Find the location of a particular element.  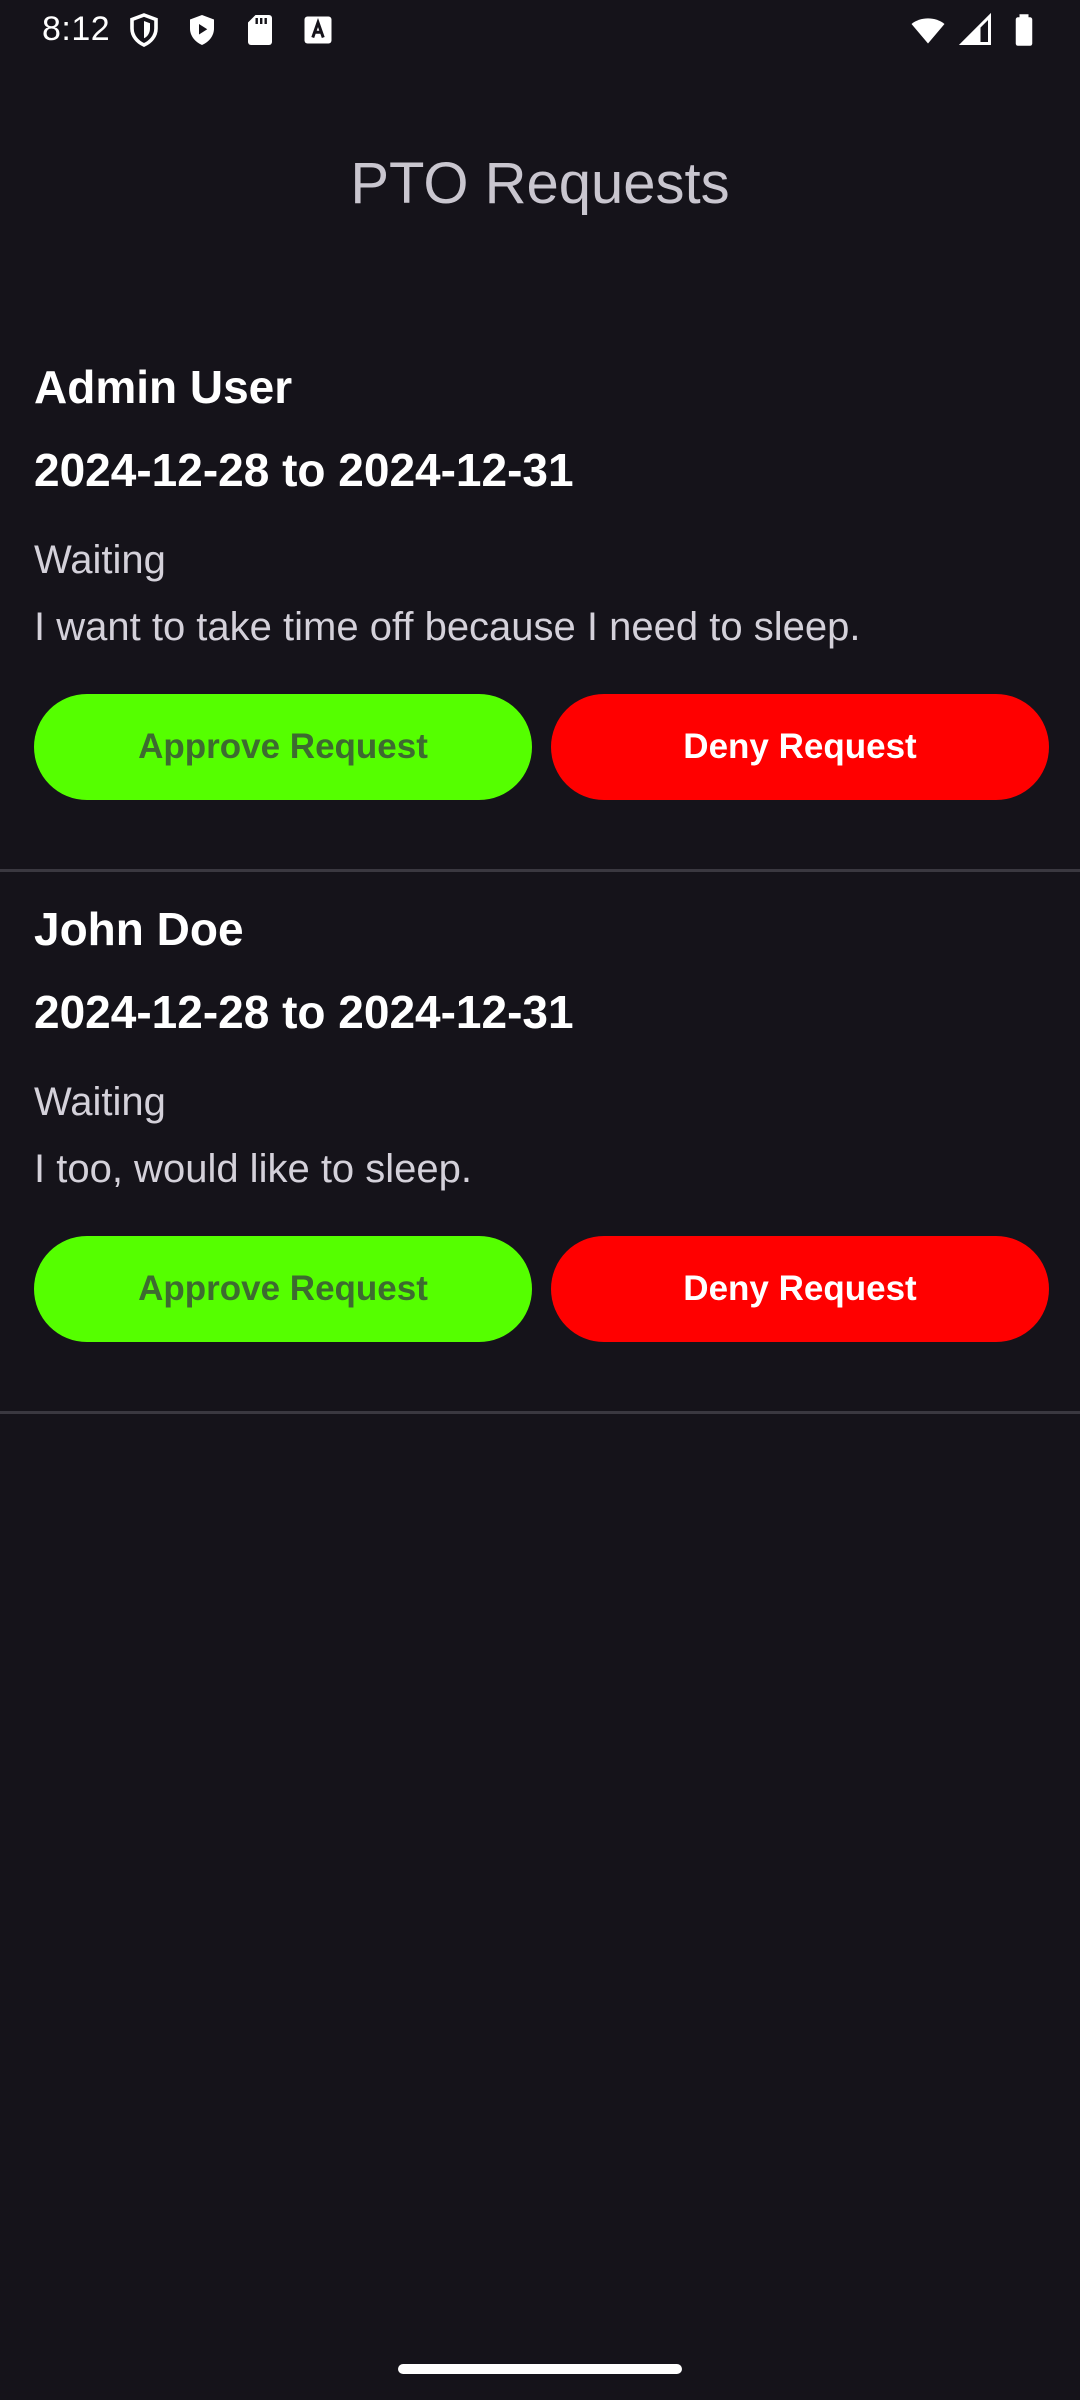

home-indicator is located at coordinates (540, 2369).